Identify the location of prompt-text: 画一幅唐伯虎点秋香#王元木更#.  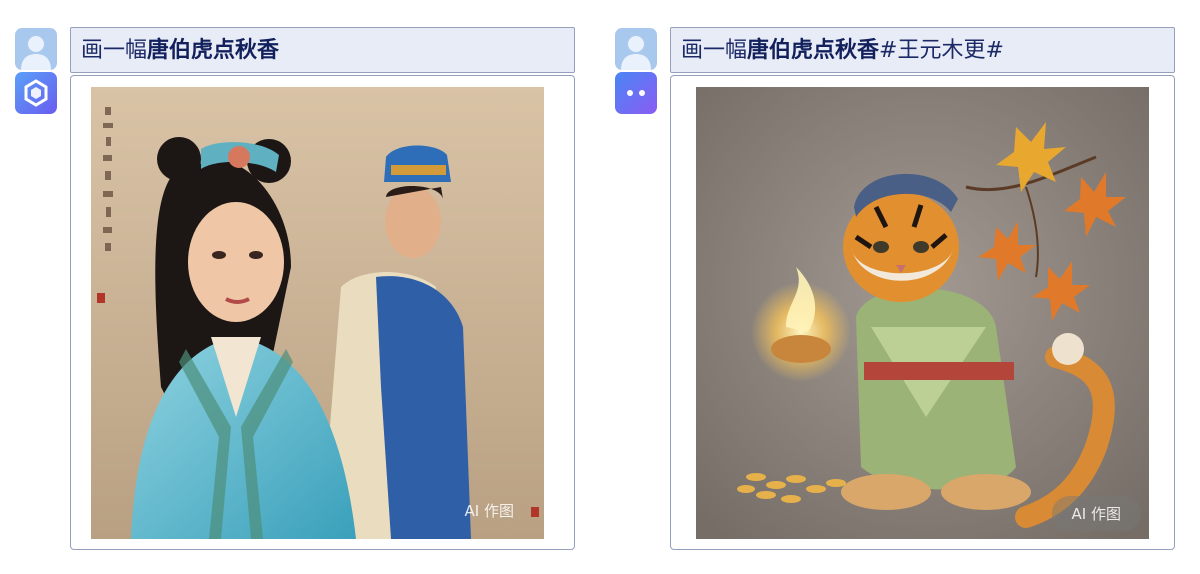
(842, 50).